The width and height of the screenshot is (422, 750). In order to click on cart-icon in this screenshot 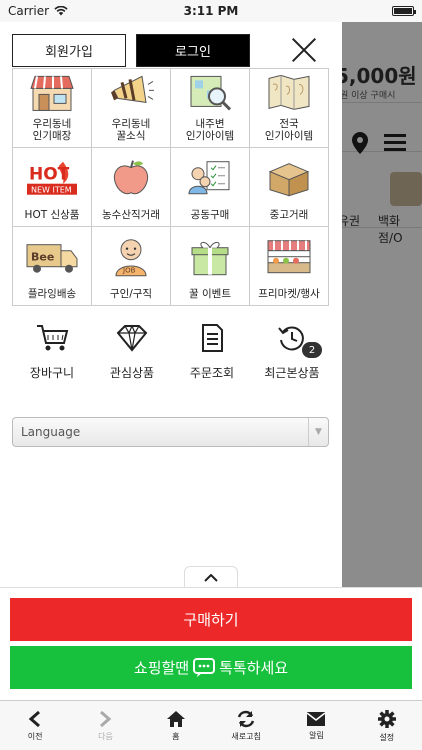, I will do `click(53, 338)`.